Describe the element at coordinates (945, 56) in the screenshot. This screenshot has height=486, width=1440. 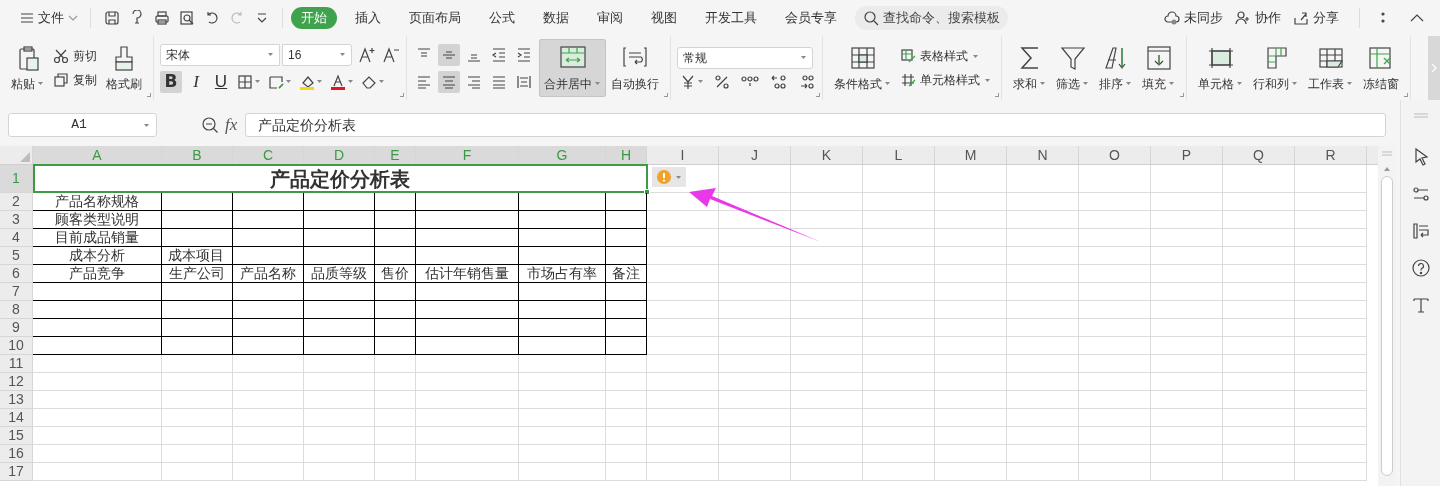
I see `ribbon-button: 表格样式` at that location.